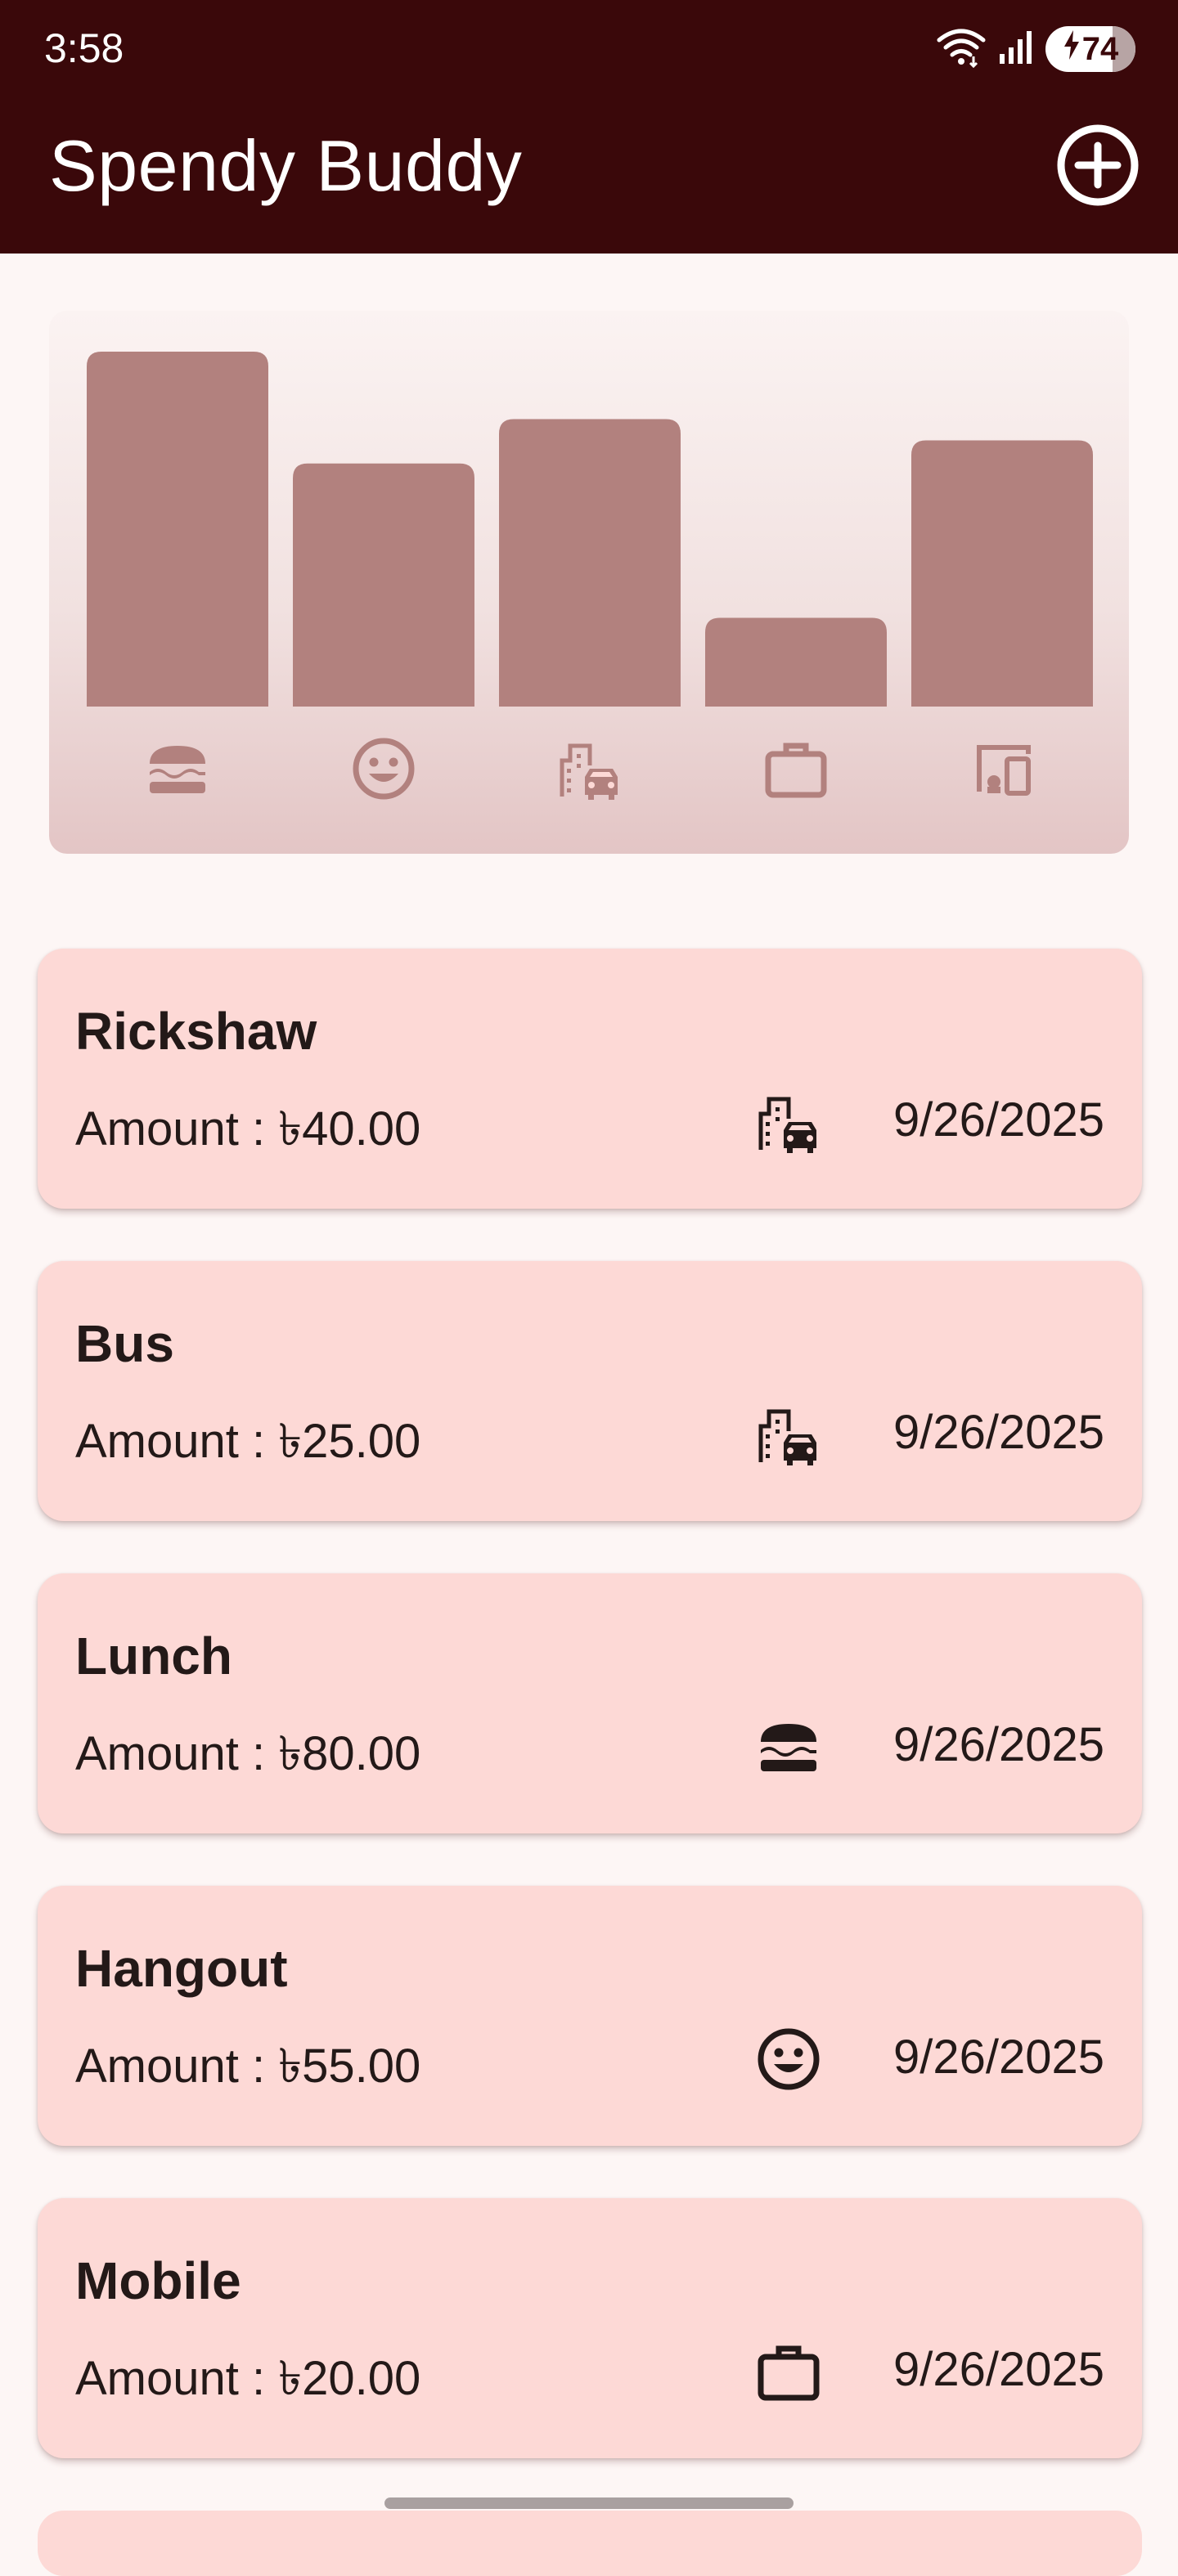 The image size is (1178, 2576). What do you see at coordinates (383, 585) in the screenshot?
I see `chart-bar-leisure` at bounding box center [383, 585].